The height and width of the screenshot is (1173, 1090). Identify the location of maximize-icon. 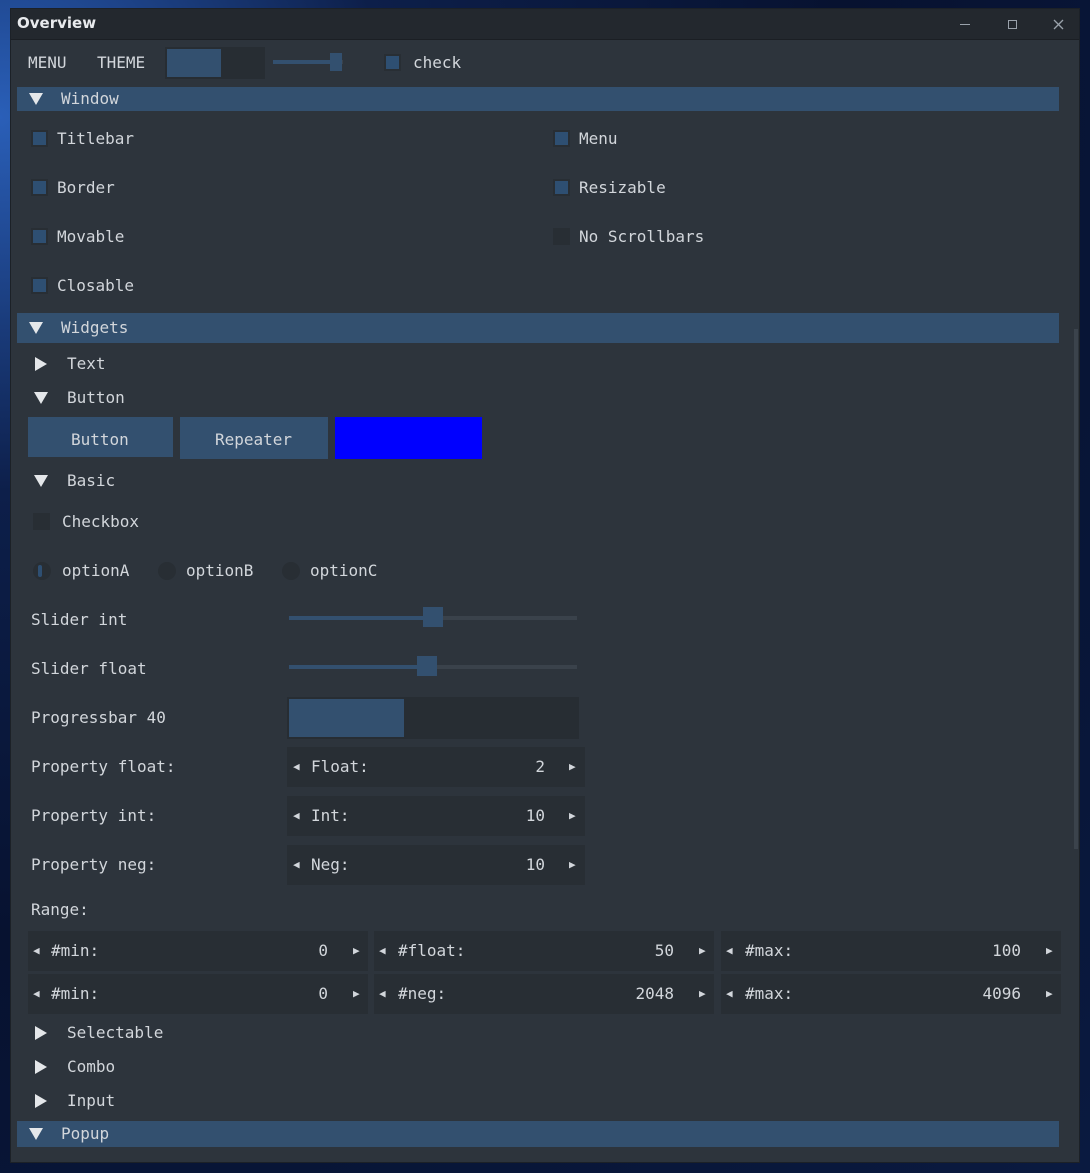
(1012, 24).